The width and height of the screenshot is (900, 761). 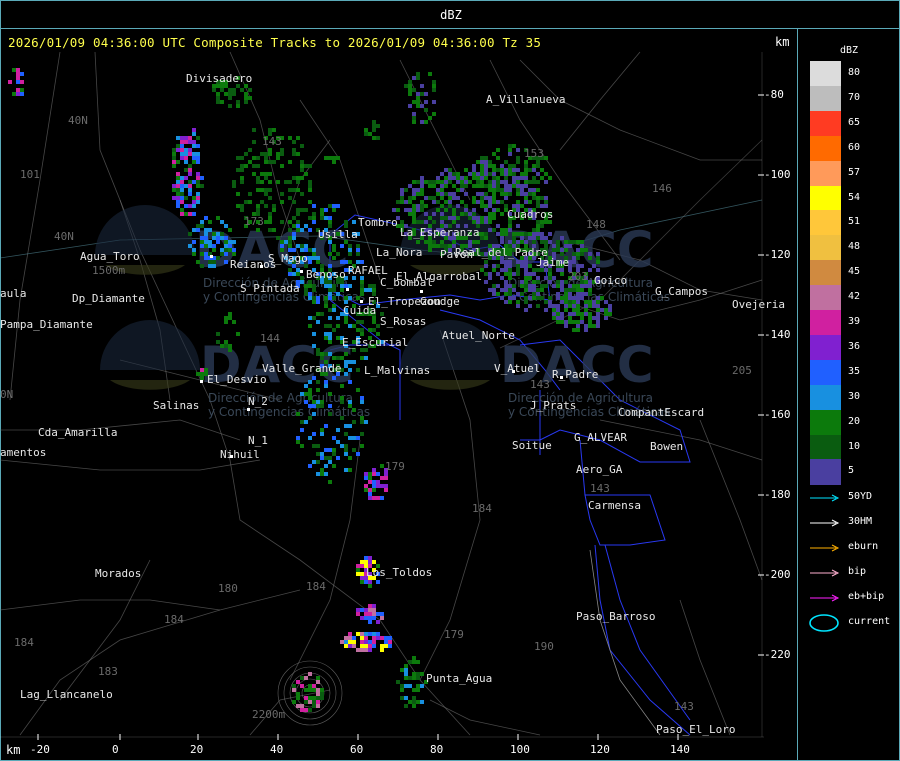 What do you see at coordinates (378, 222) in the screenshot?
I see `place-label: Tombro` at bounding box center [378, 222].